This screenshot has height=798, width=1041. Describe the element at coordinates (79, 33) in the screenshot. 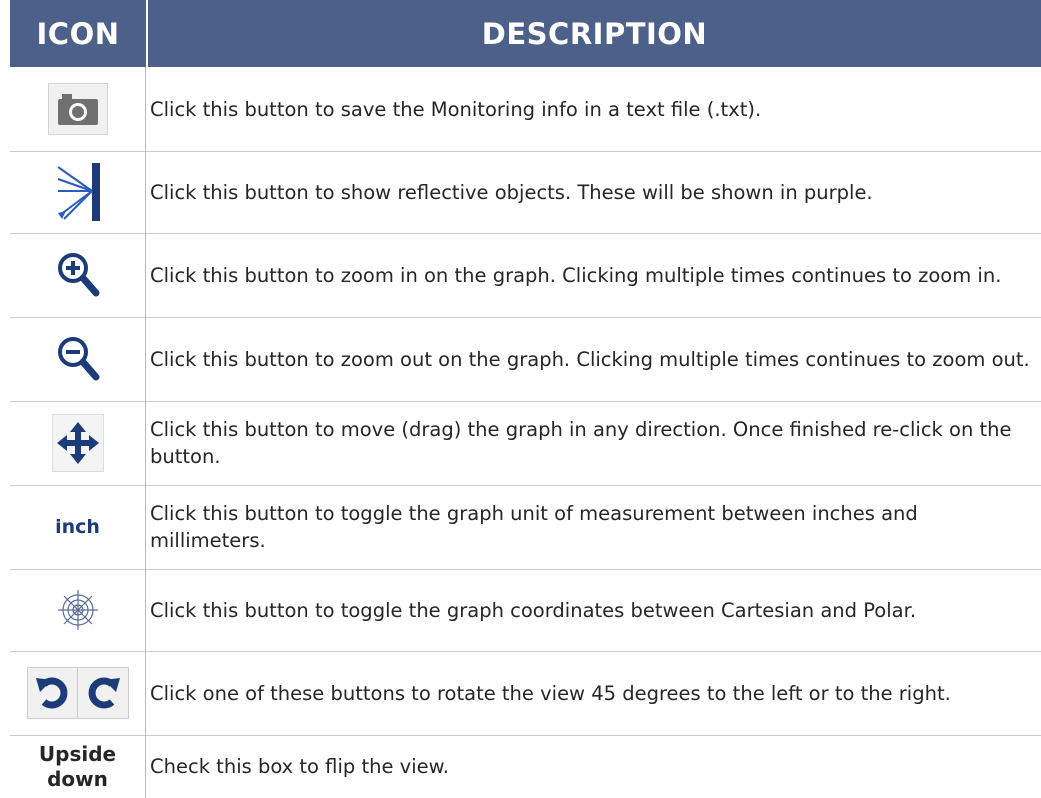

I see `header-icon-column: ICON` at that location.